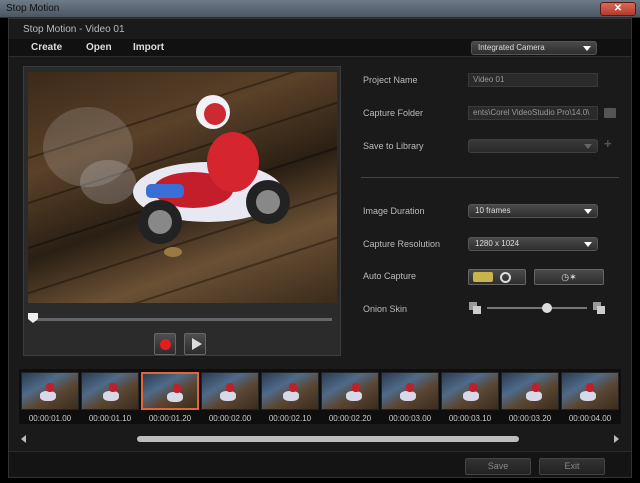 The height and width of the screenshot is (483, 640). Describe the element at coordinates (148, 47) in the screenshot. I see `menu-import: Import` at that location.